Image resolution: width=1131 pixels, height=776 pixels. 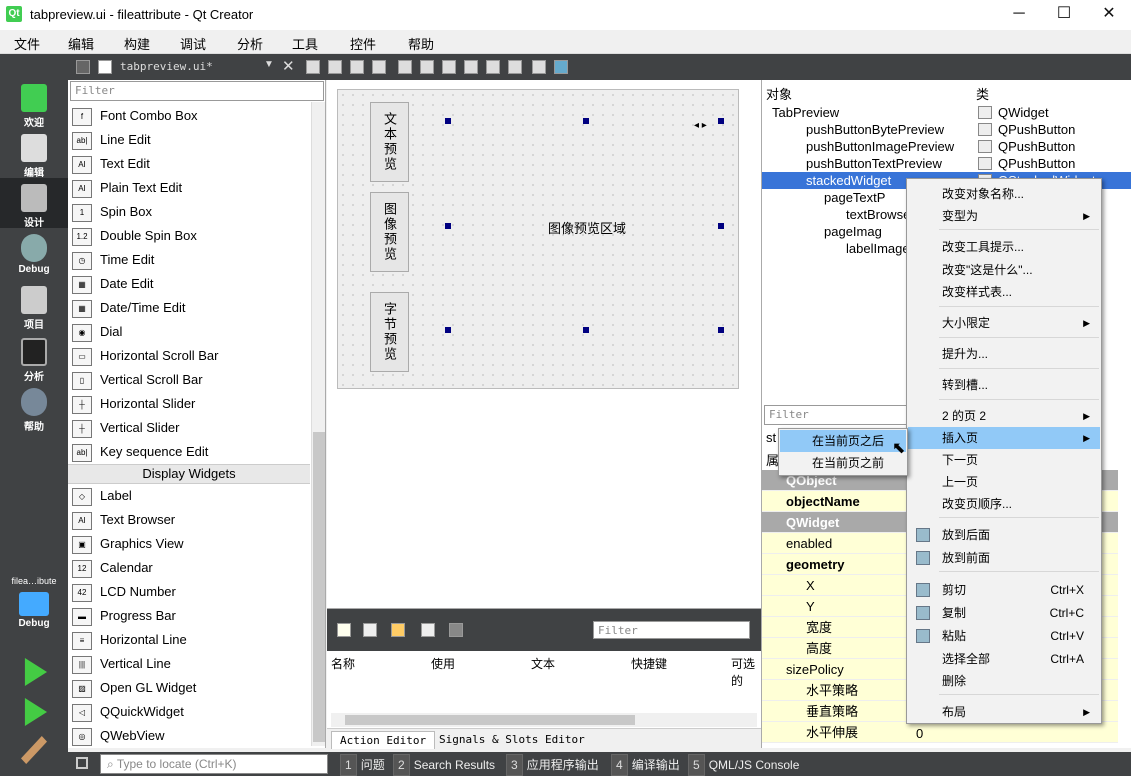 I want to click on close-document-icon: ✕, so click(x=288, y=66).